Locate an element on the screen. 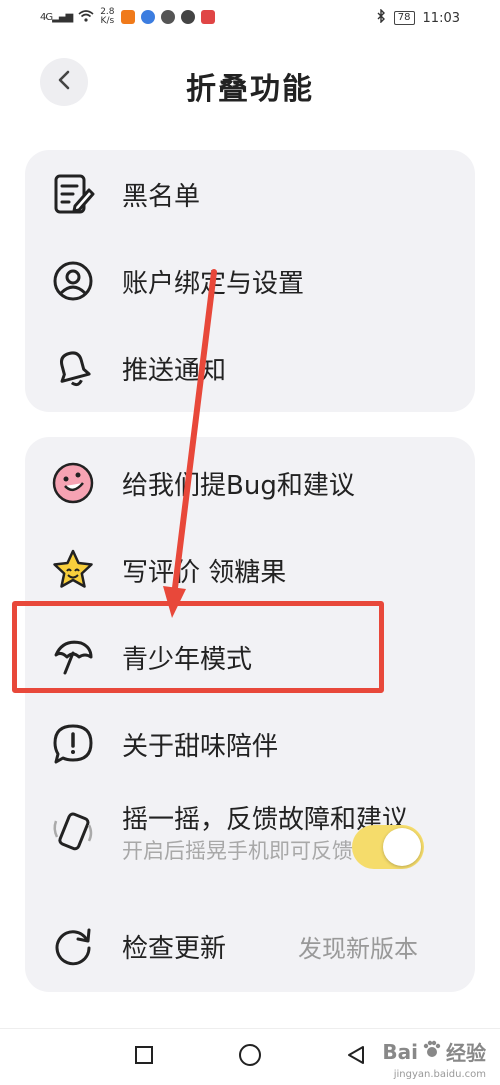 The height and width of the screenshot is (1085, 500). refresh-icon is located at coordinates (73, 946).